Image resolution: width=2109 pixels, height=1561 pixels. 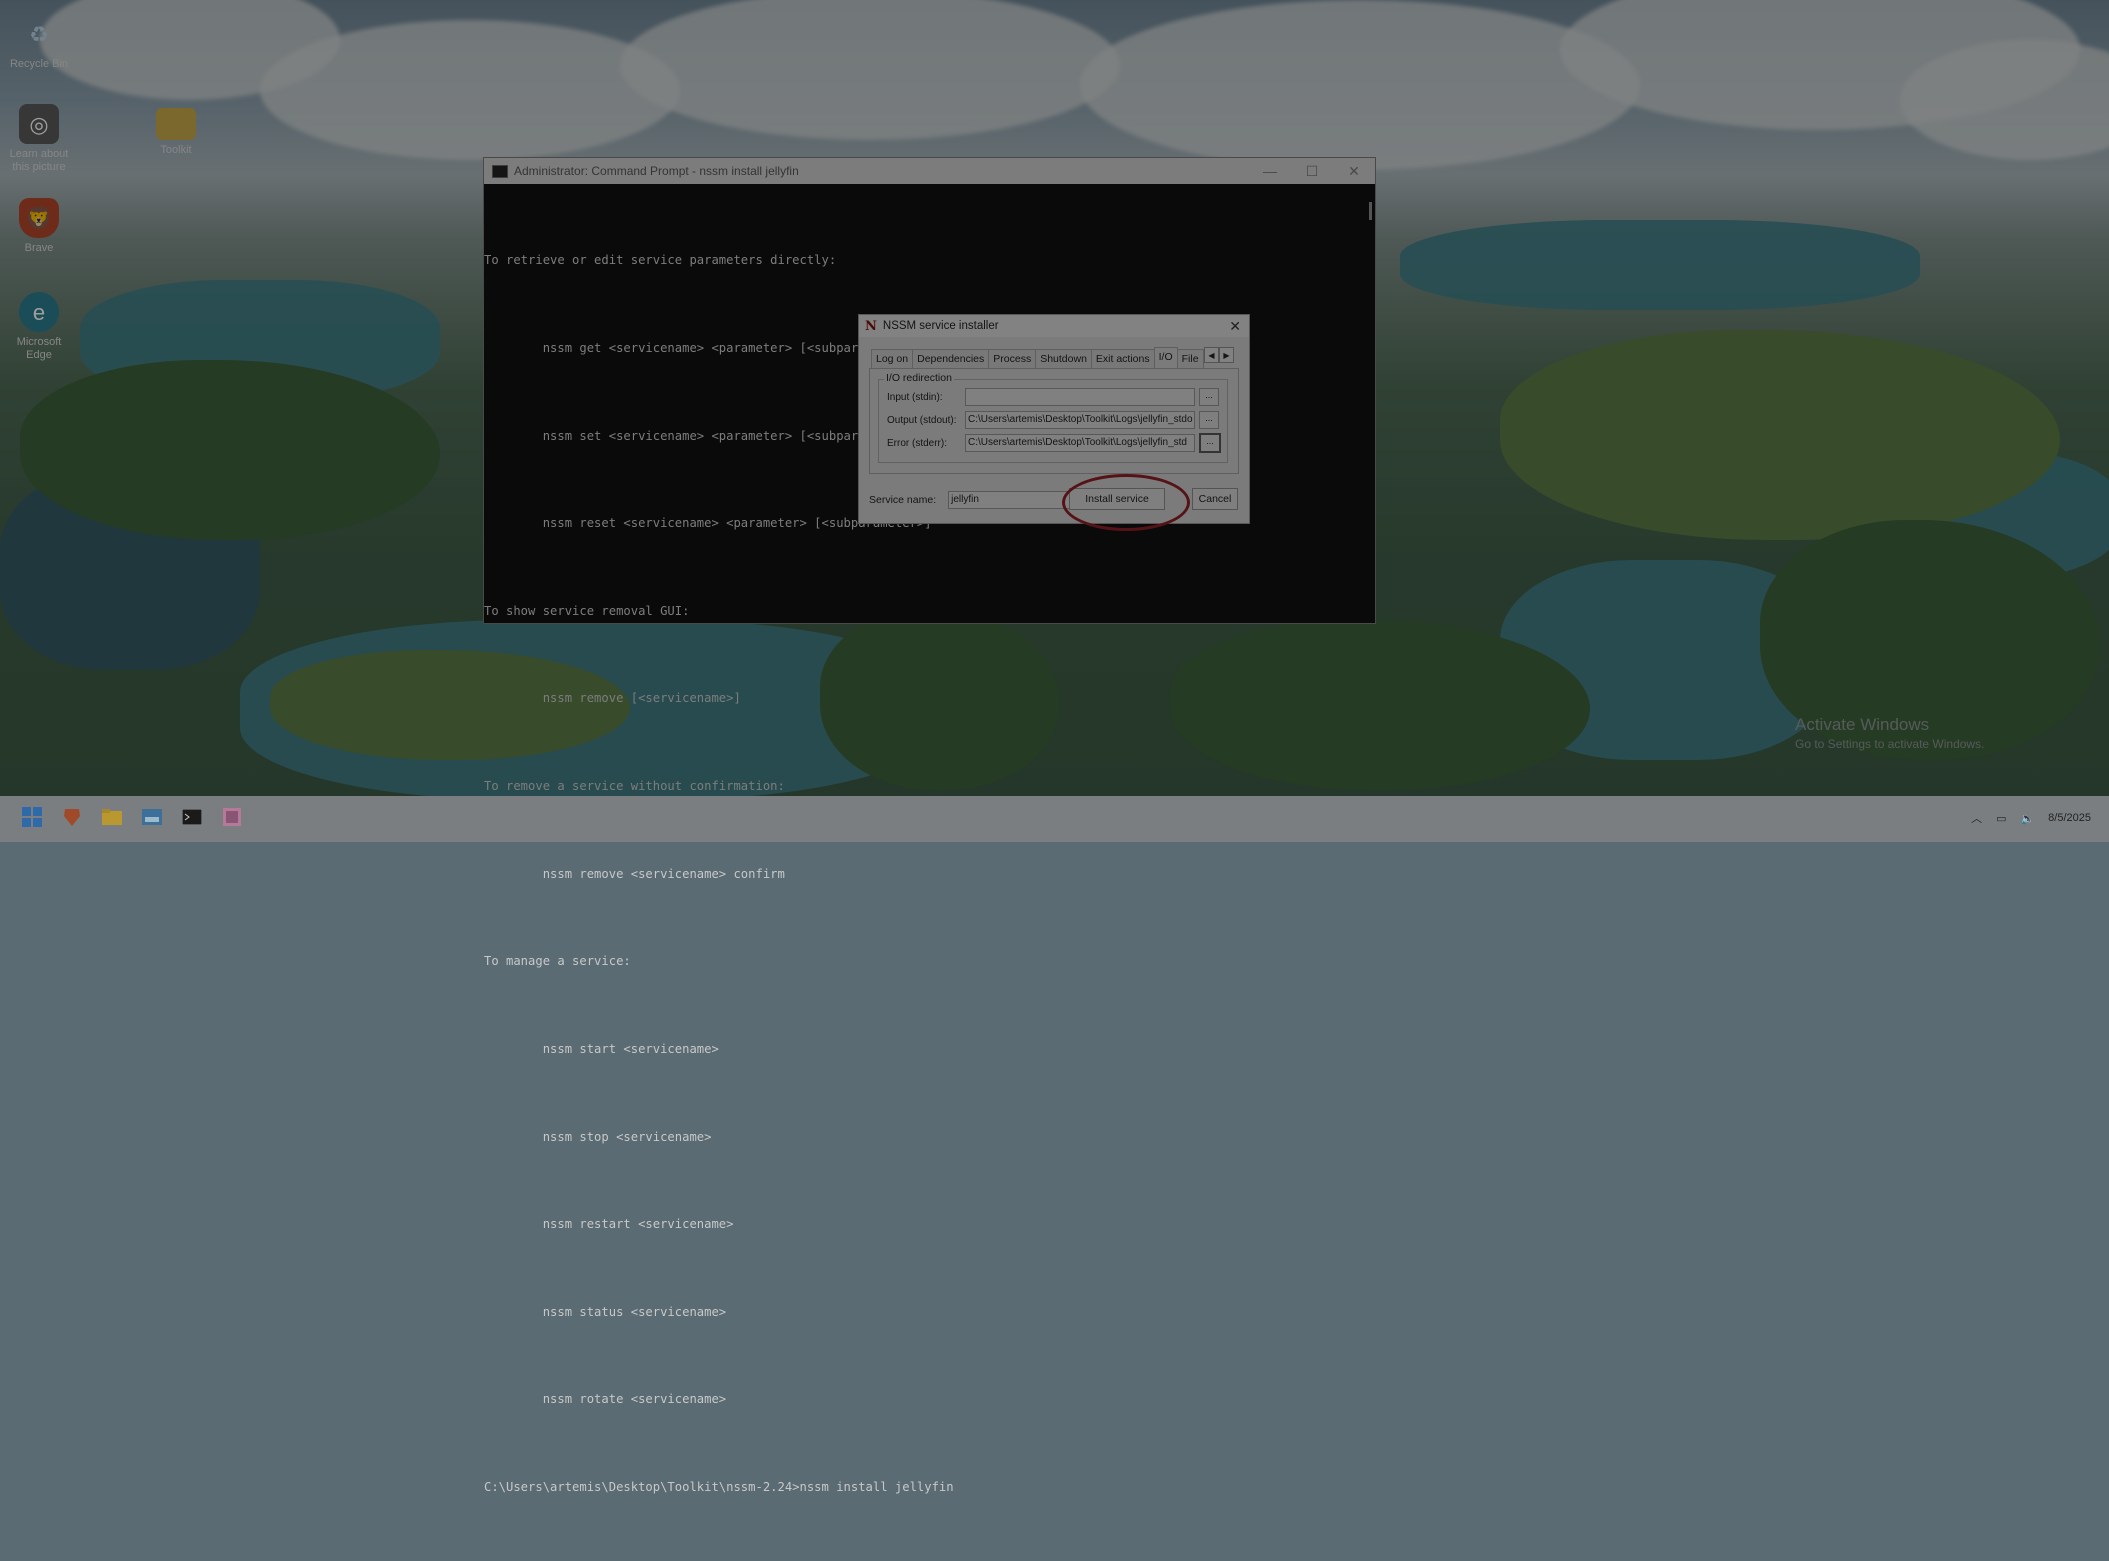 What do you see at coordinates (2069, 818) in the screenshot?
I see `tray-date: 8/5/2025` at bounding box center [2069, 818].